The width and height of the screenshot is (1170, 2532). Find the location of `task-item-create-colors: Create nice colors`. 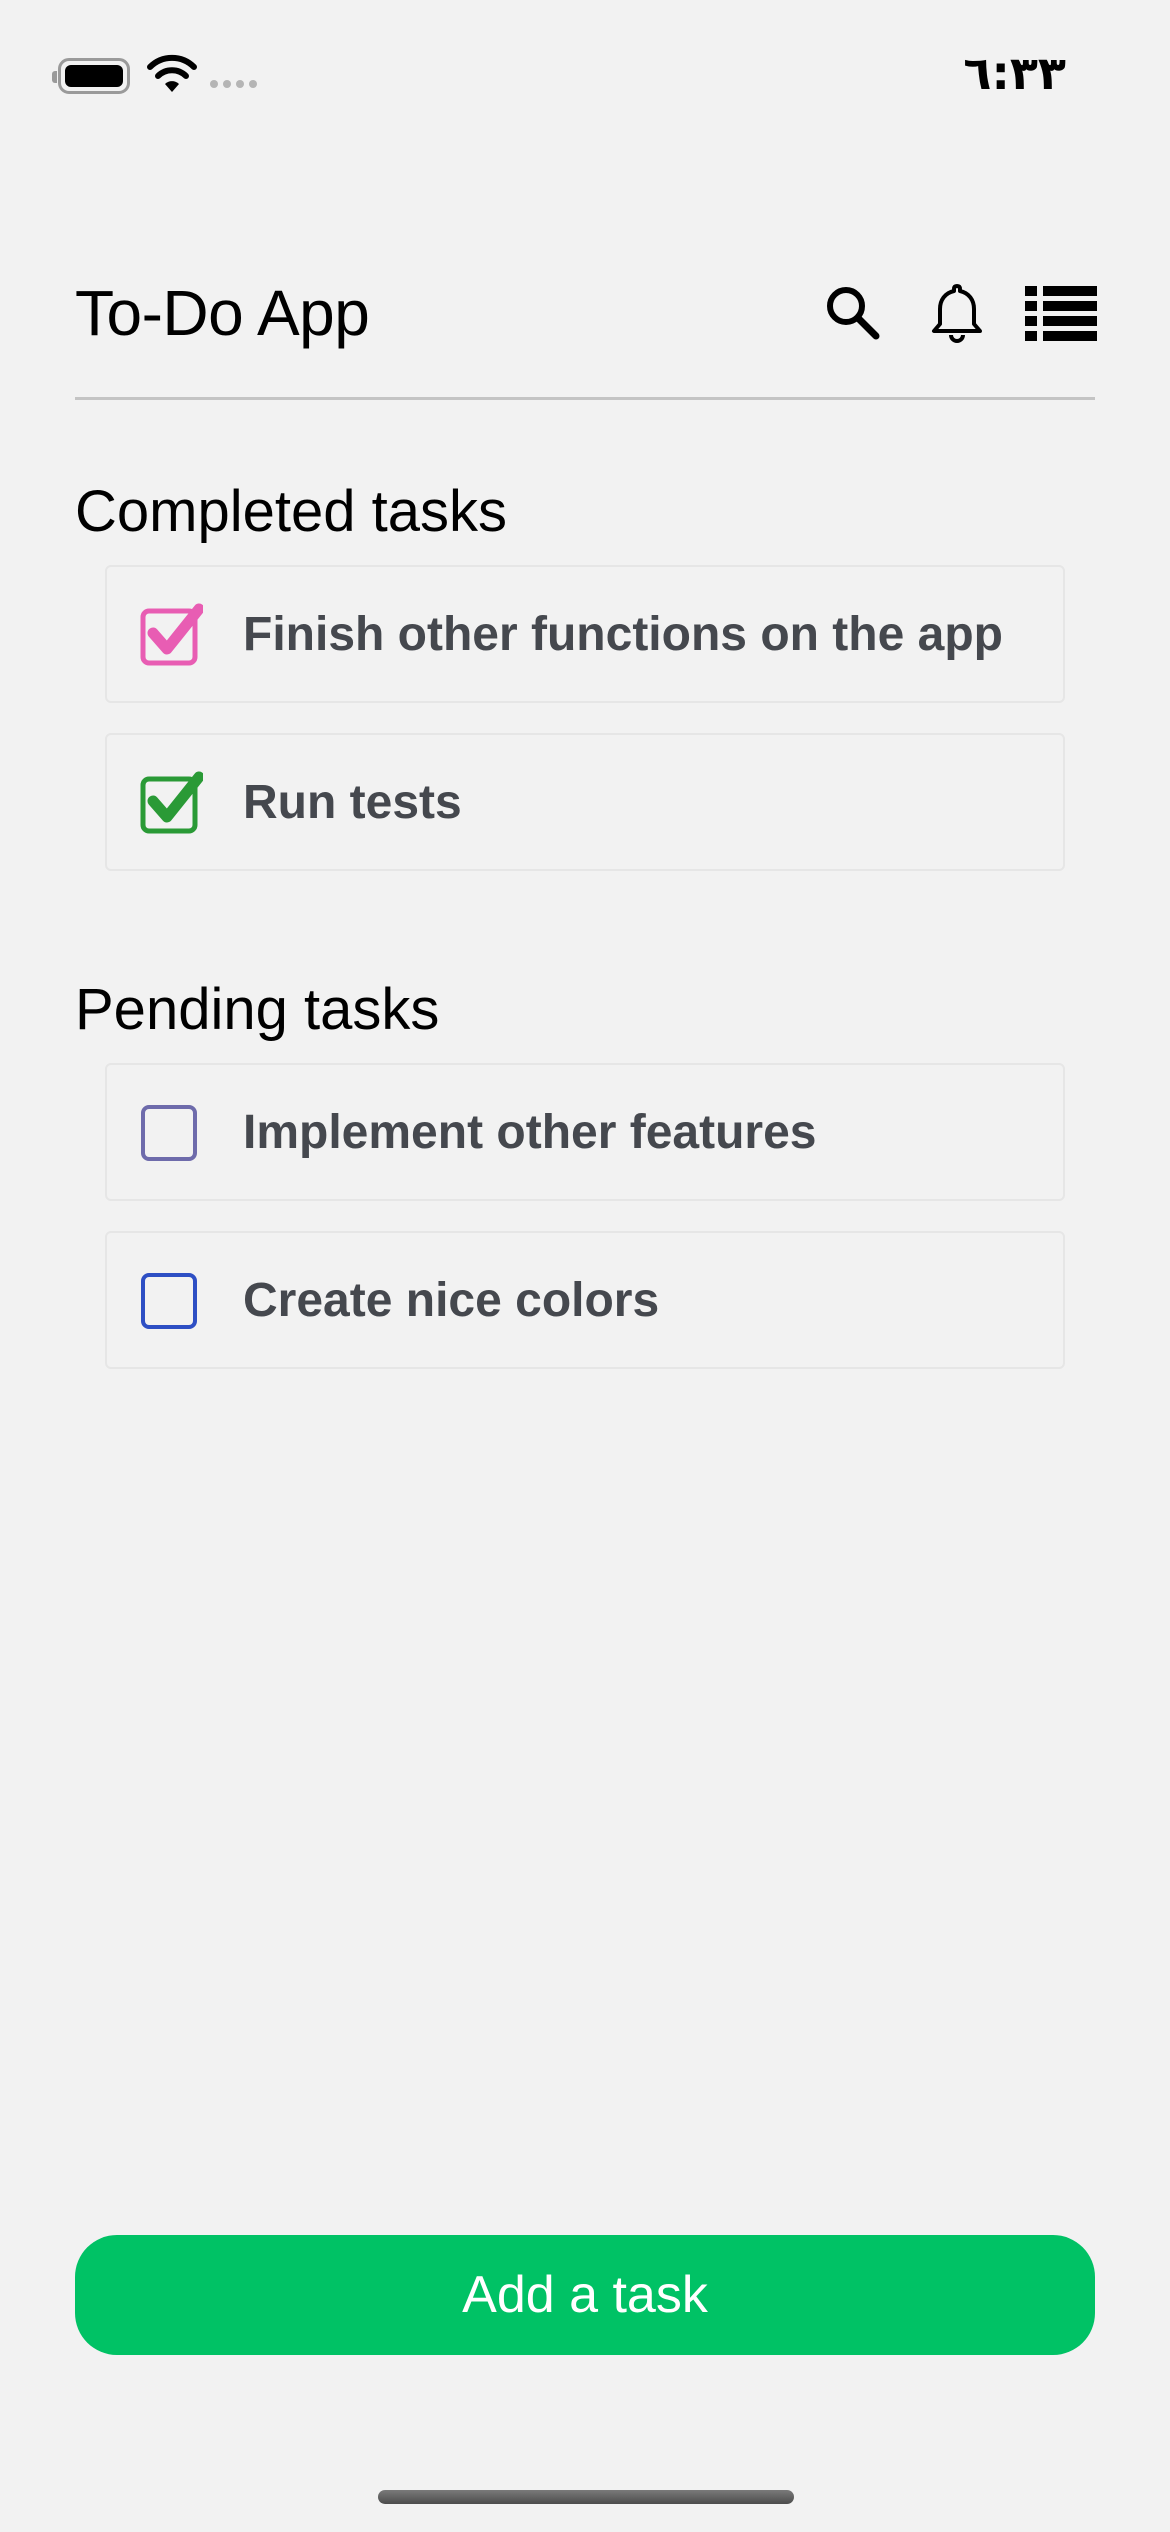

task-item-create-colors: Create nice colors is located at coordinates (585, 1300).